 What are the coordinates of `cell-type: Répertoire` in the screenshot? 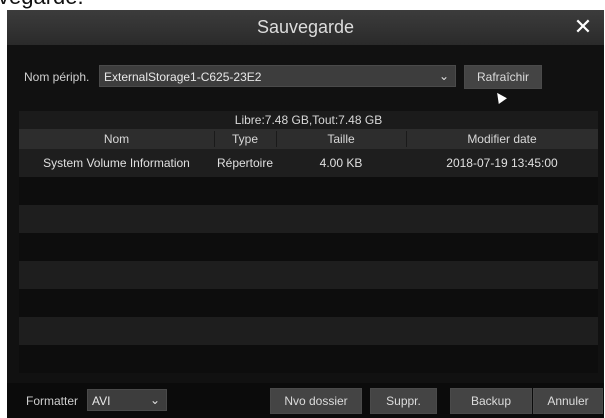 It's located at (245, 163).